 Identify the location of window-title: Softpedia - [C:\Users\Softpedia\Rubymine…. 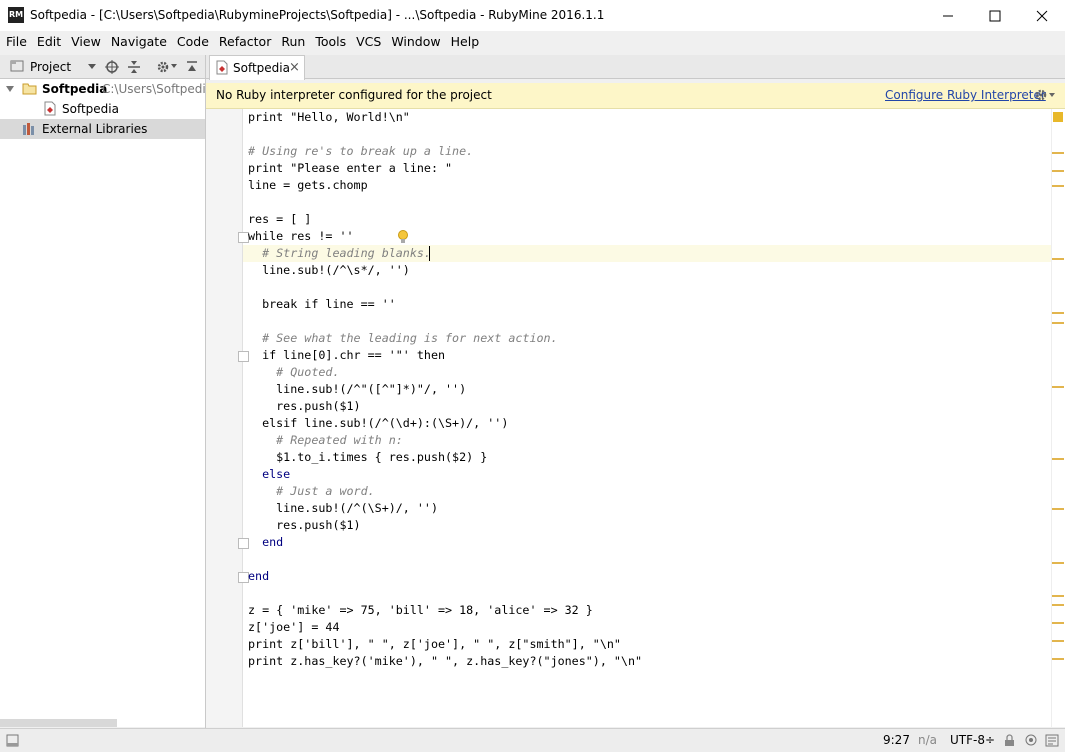
(317, 15).